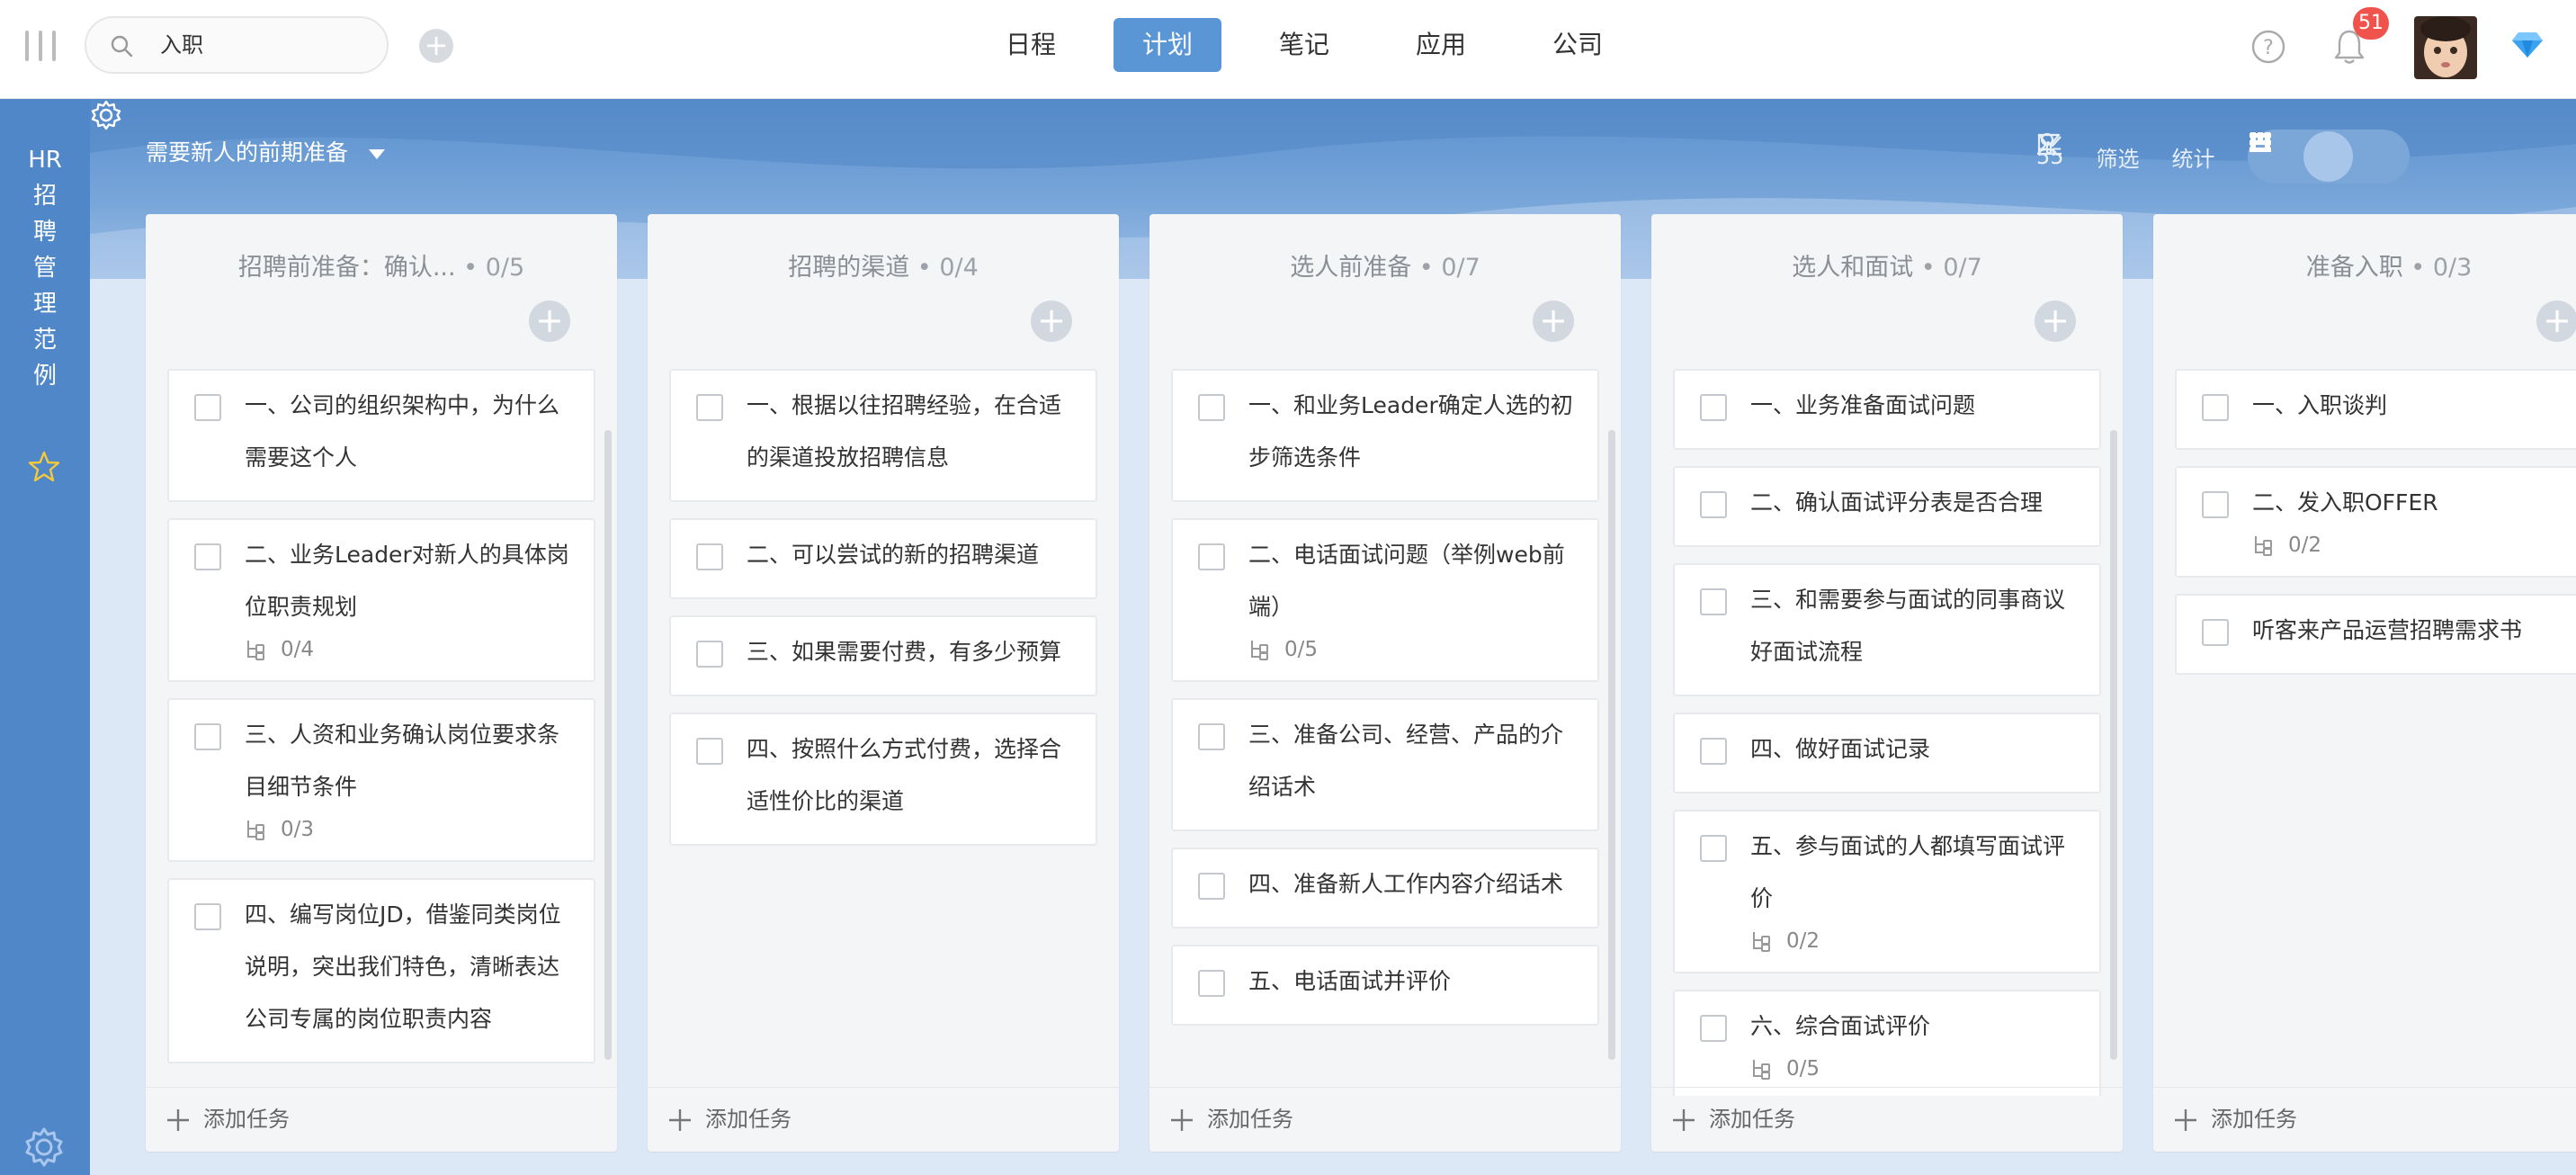  I want to click on search-box: 入职, so click(237, 45).